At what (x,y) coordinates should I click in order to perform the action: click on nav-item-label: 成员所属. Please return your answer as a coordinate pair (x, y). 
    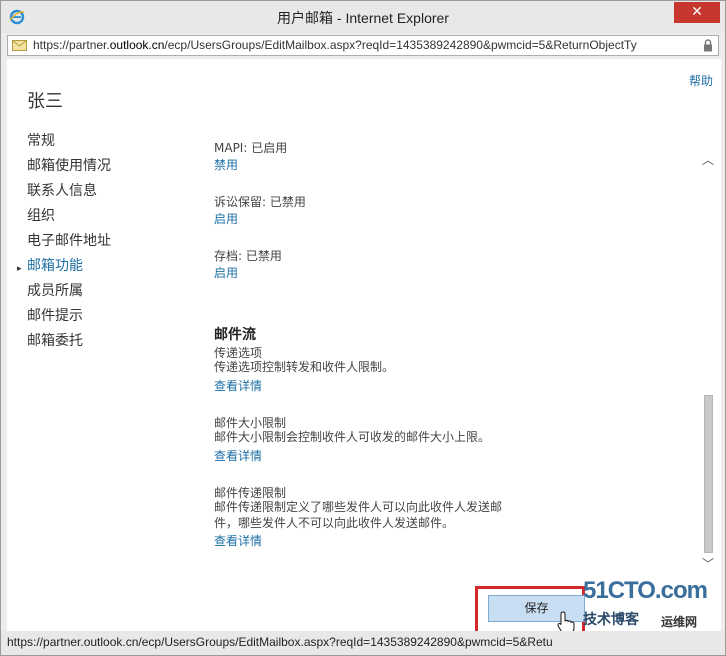
    Looking at the image, I should click on (55, 291).